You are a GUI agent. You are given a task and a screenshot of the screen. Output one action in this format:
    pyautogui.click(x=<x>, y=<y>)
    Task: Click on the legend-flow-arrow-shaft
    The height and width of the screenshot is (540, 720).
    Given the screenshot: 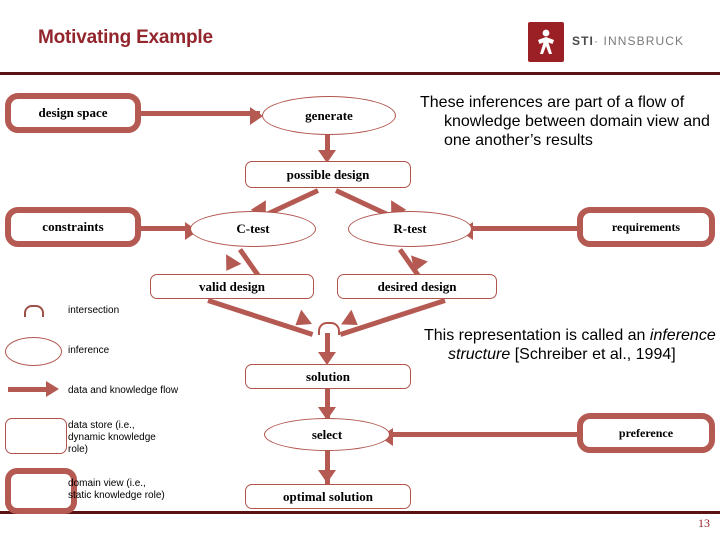 What is the action you would take?
    pyautogui.click(x=28, y=389)
    